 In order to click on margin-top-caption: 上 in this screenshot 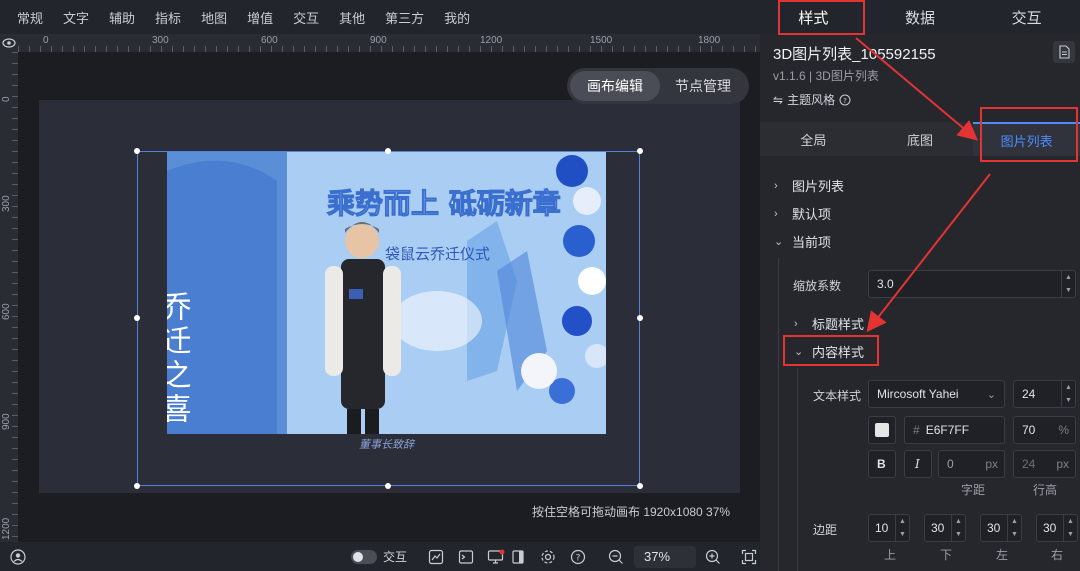, I will do `click(890, 555)`.